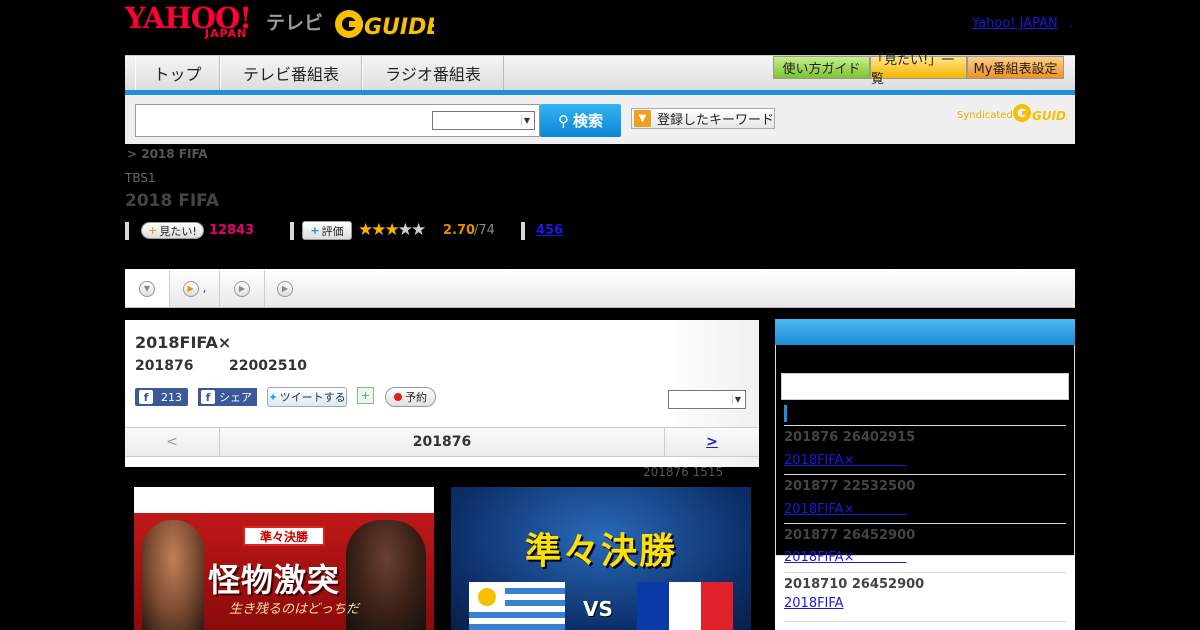 The height and width of the screenshot is (630, 1200). I want to click on versus-label: VS, so click(598, 609).